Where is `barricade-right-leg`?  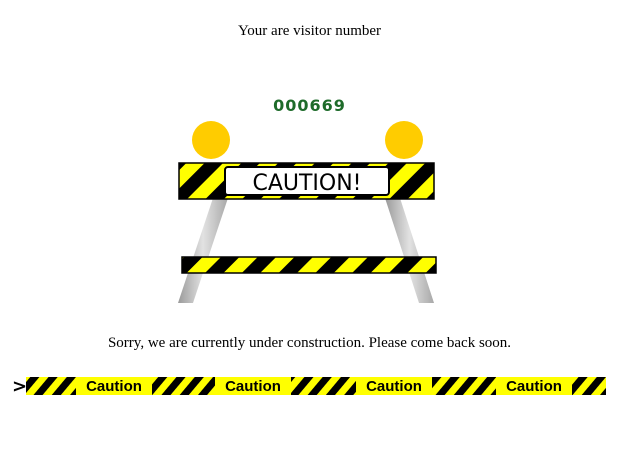
barricade-right-leg is located at coordinates (409, 250).